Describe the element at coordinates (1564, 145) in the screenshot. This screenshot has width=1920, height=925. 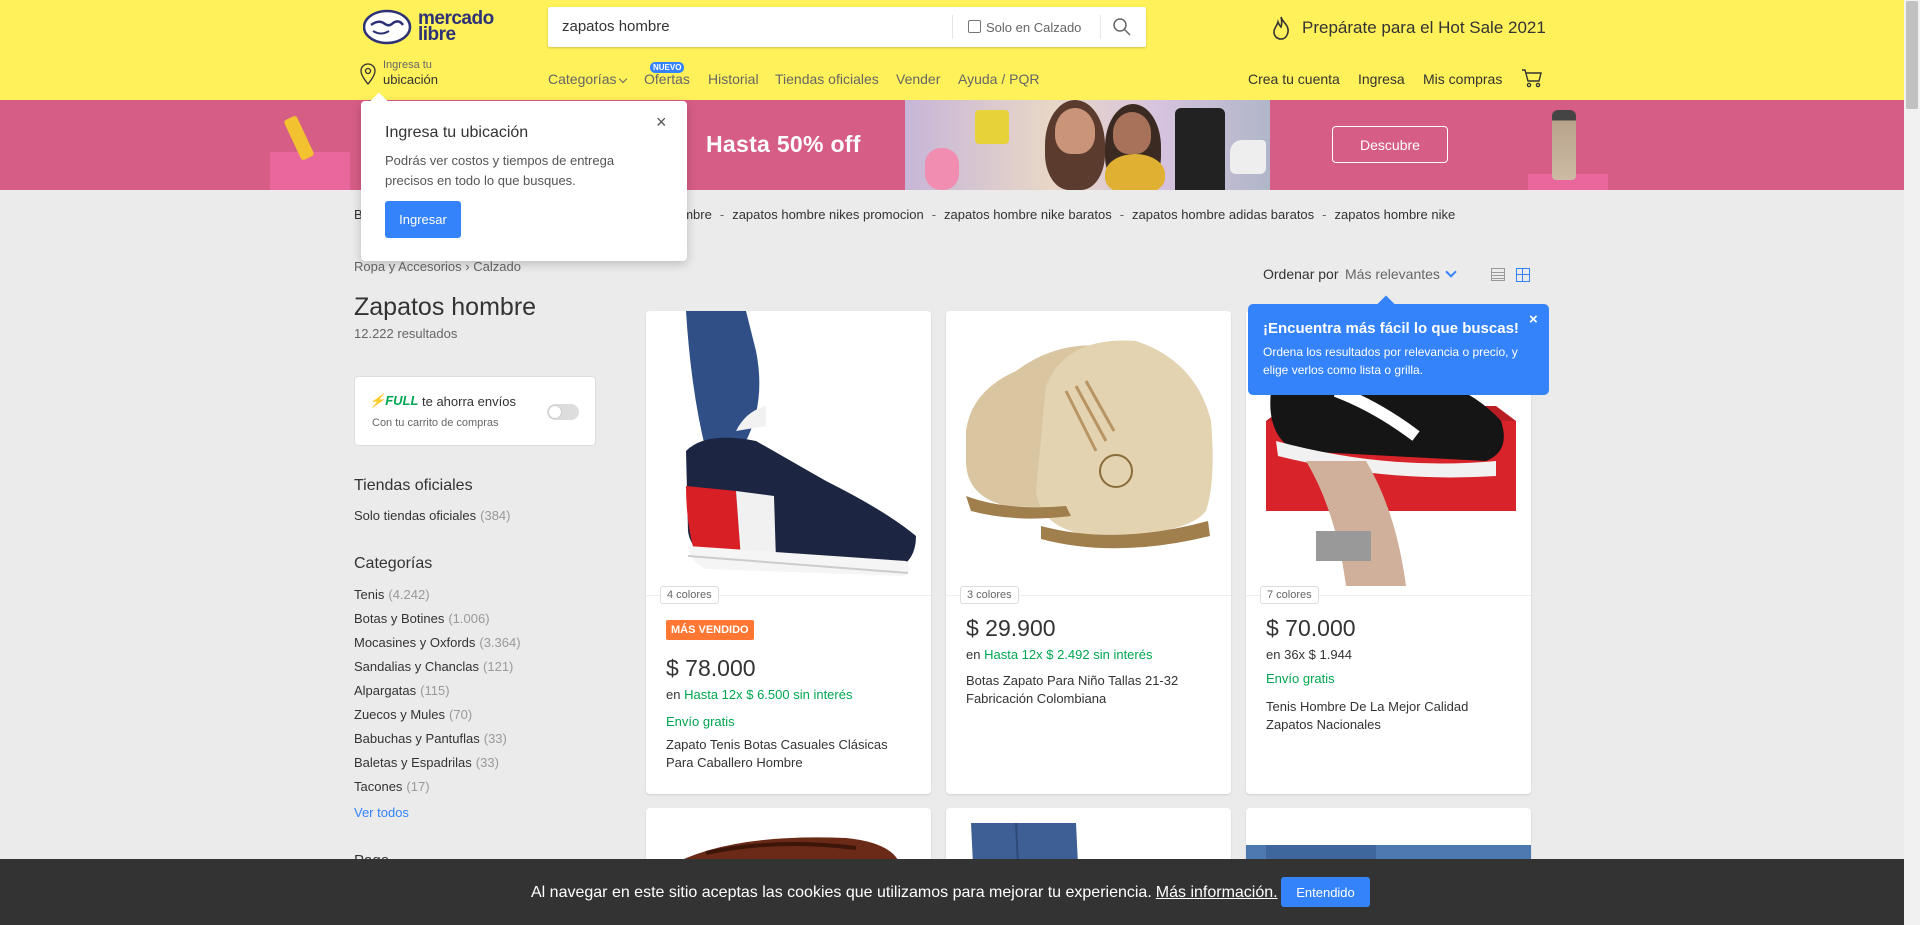
I see `banner-bottle` at that location.